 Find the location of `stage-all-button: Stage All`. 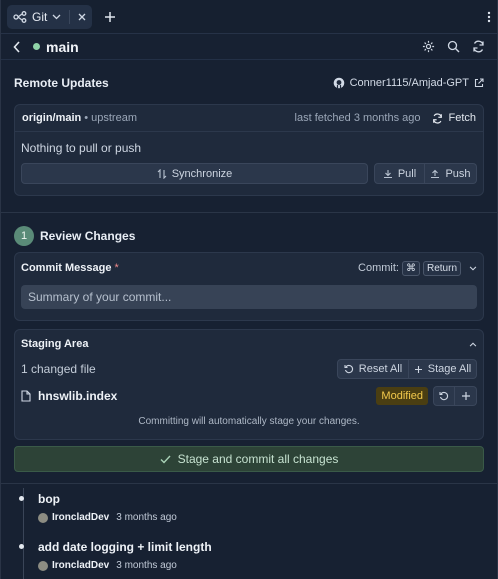

stage-all-button: Stage All is located at coordinates (443, 369).